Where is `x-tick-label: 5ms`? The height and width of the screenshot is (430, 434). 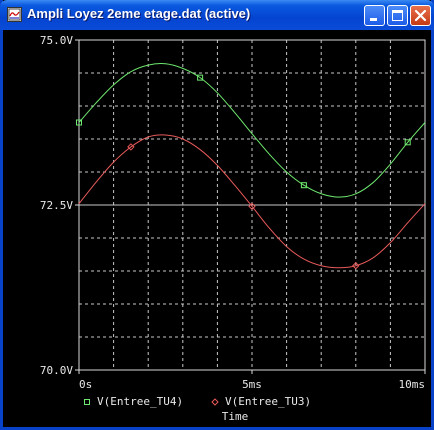 x-tick-label: 5ms is located at coordinates (252, 384).